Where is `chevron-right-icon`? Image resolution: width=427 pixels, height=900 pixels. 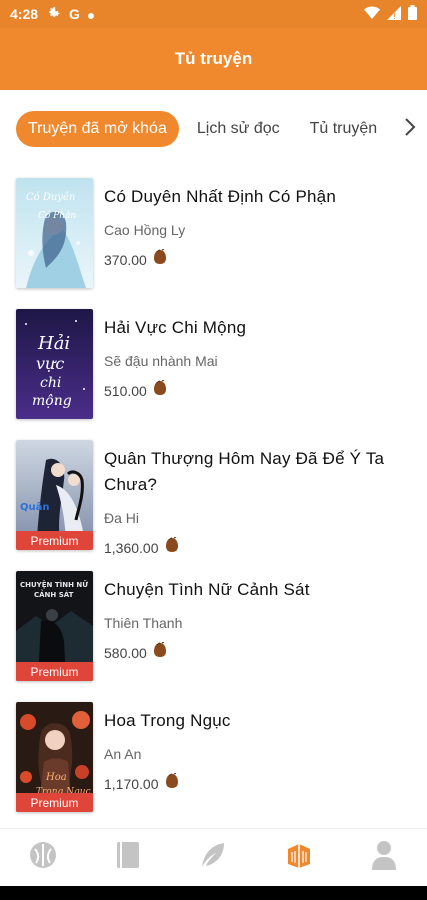
chevron-right-icon is located at coordinates (410, 129).